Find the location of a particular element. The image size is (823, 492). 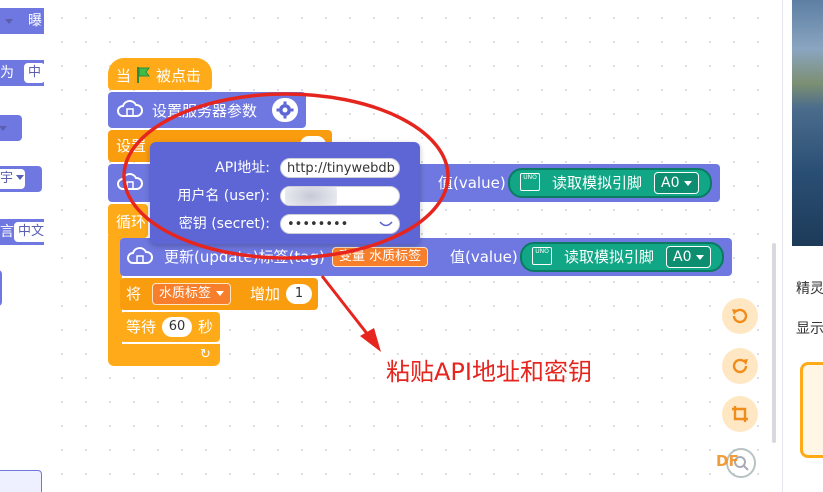

stage-preview-image is located at coordinates (807, 123).